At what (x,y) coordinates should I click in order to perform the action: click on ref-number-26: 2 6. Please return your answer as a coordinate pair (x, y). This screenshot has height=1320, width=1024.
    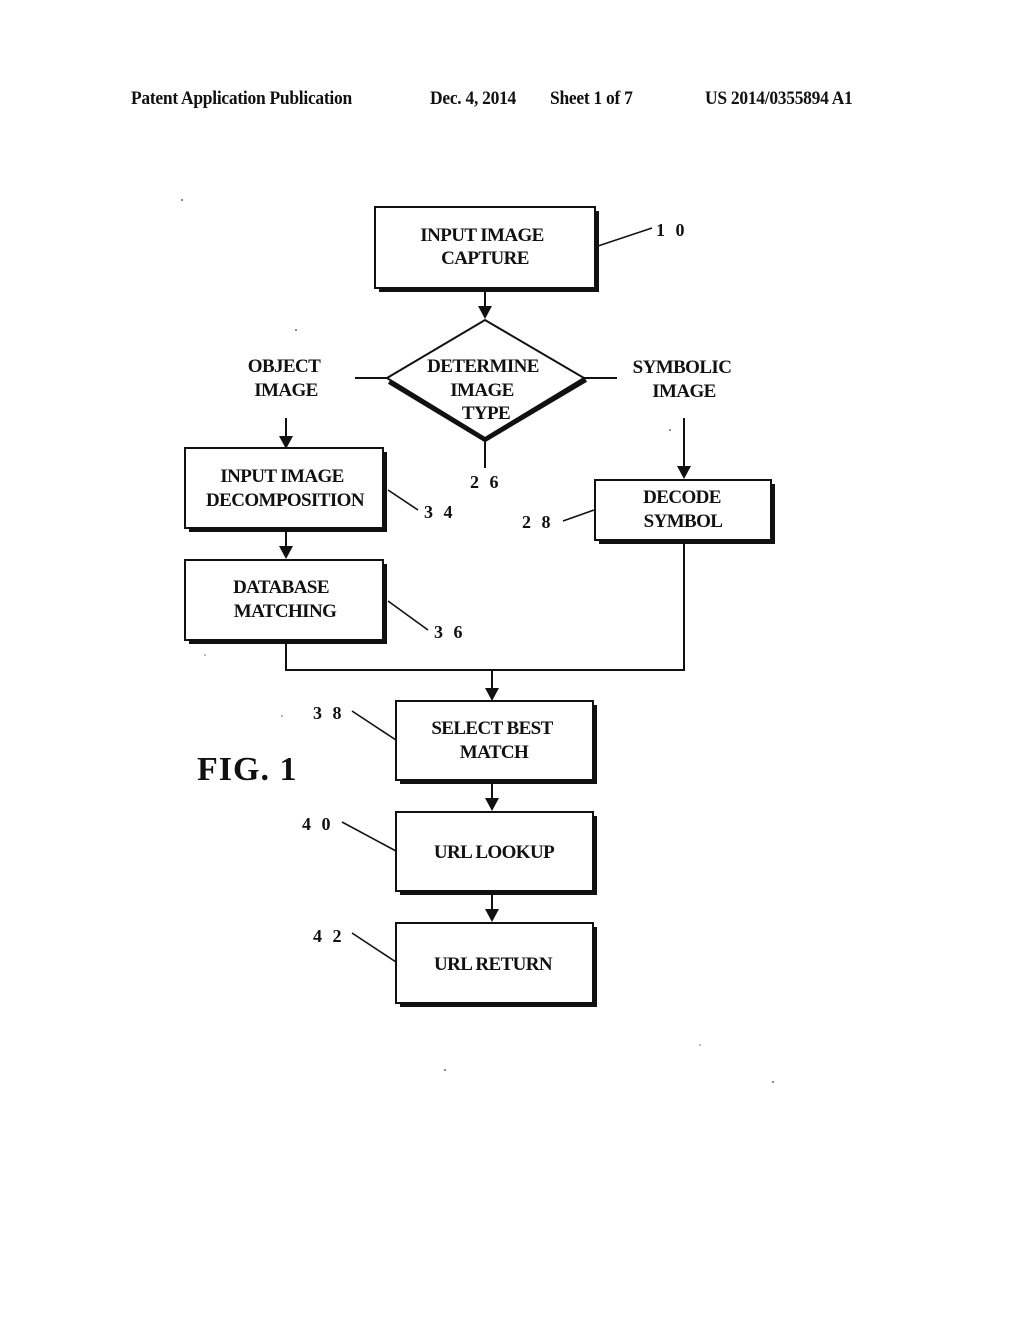
    Looking at the image, I should click on (486, 482).